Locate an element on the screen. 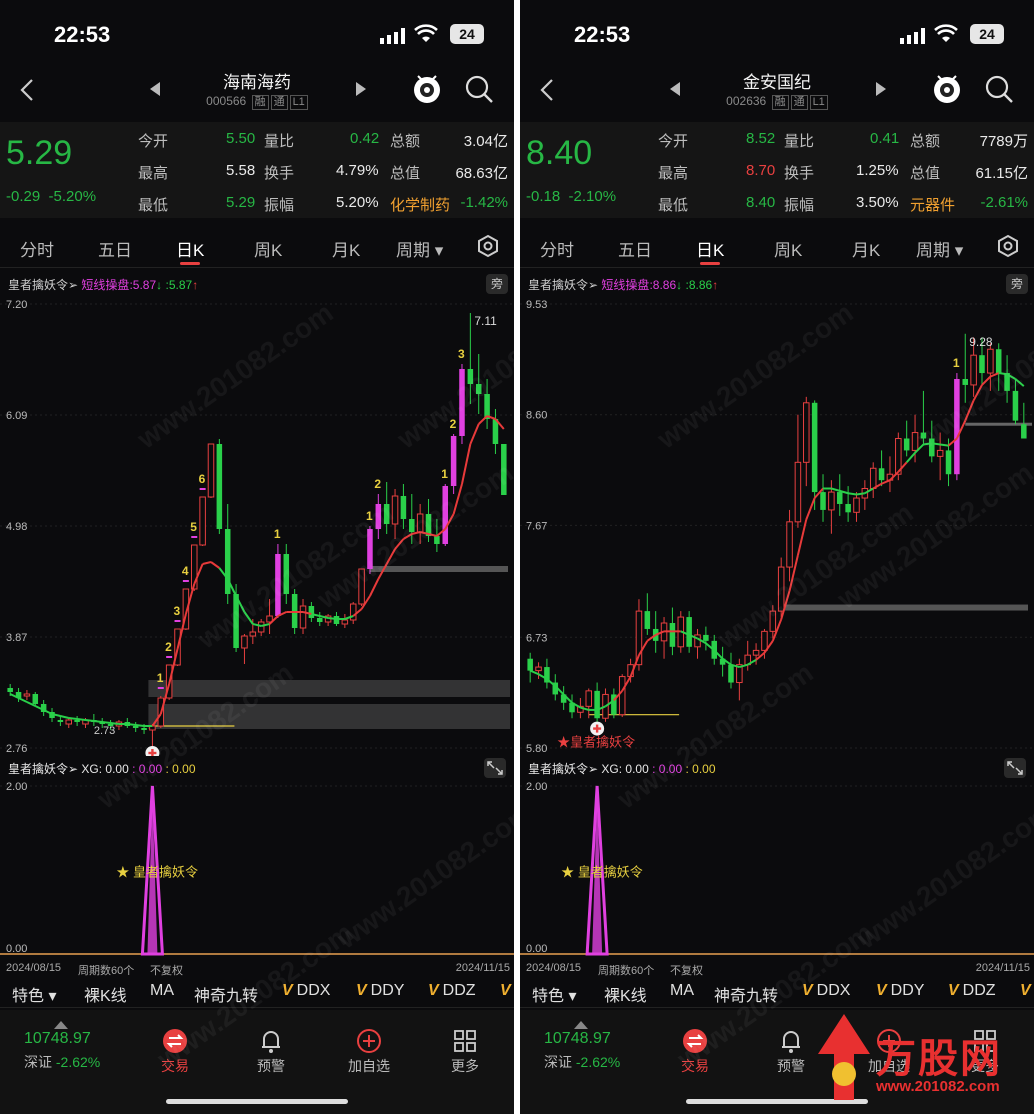  dropdown-arrow-icon: ▾ is located at coordinates (52, 996).